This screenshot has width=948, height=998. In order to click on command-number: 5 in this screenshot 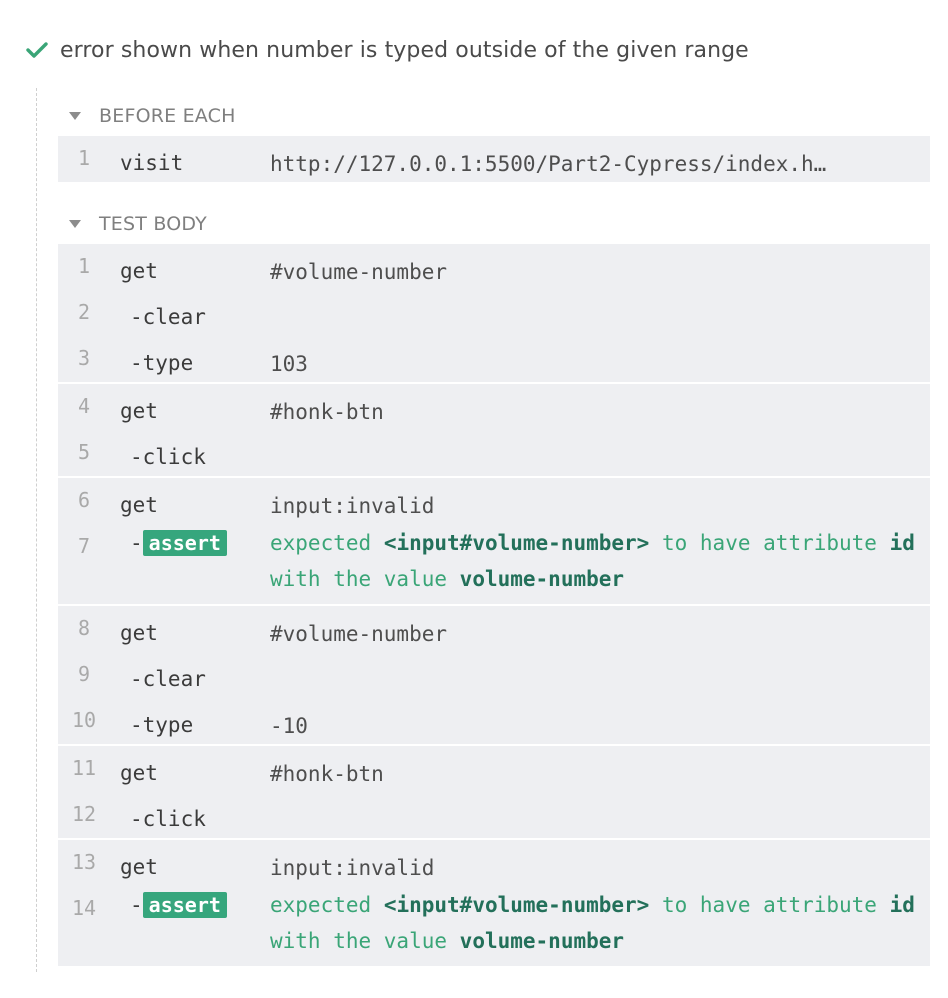, I will do `click(84, 452)`.